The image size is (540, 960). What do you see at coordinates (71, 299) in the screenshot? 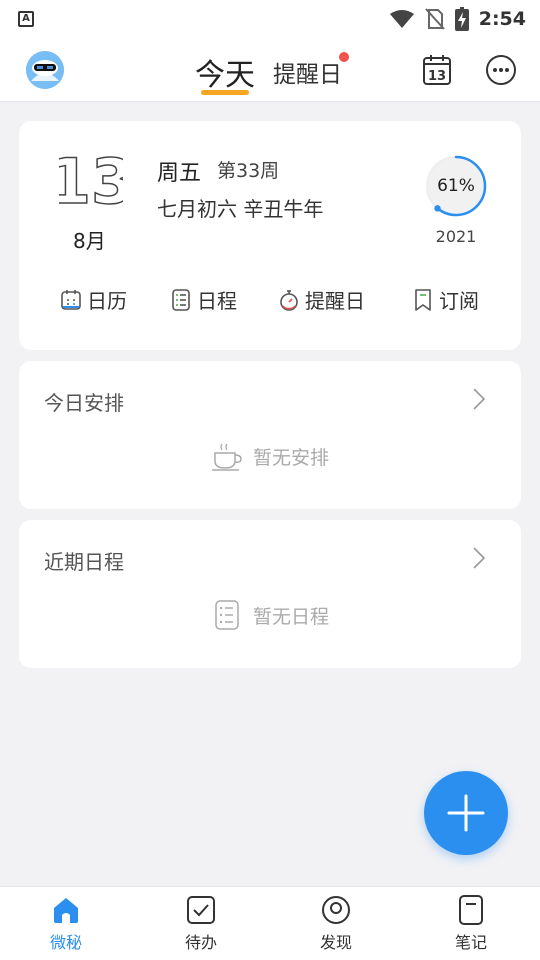
I see `calendar-icon` at bounding box center [71, 299].